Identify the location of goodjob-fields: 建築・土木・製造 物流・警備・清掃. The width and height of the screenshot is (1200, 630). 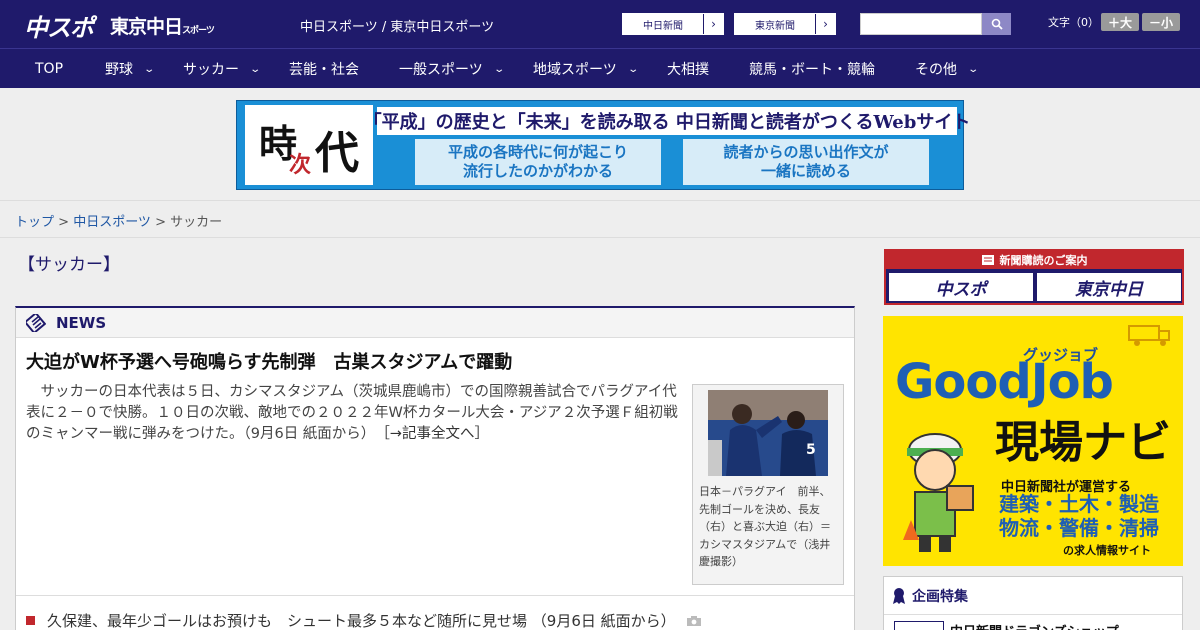
(1079, 516).